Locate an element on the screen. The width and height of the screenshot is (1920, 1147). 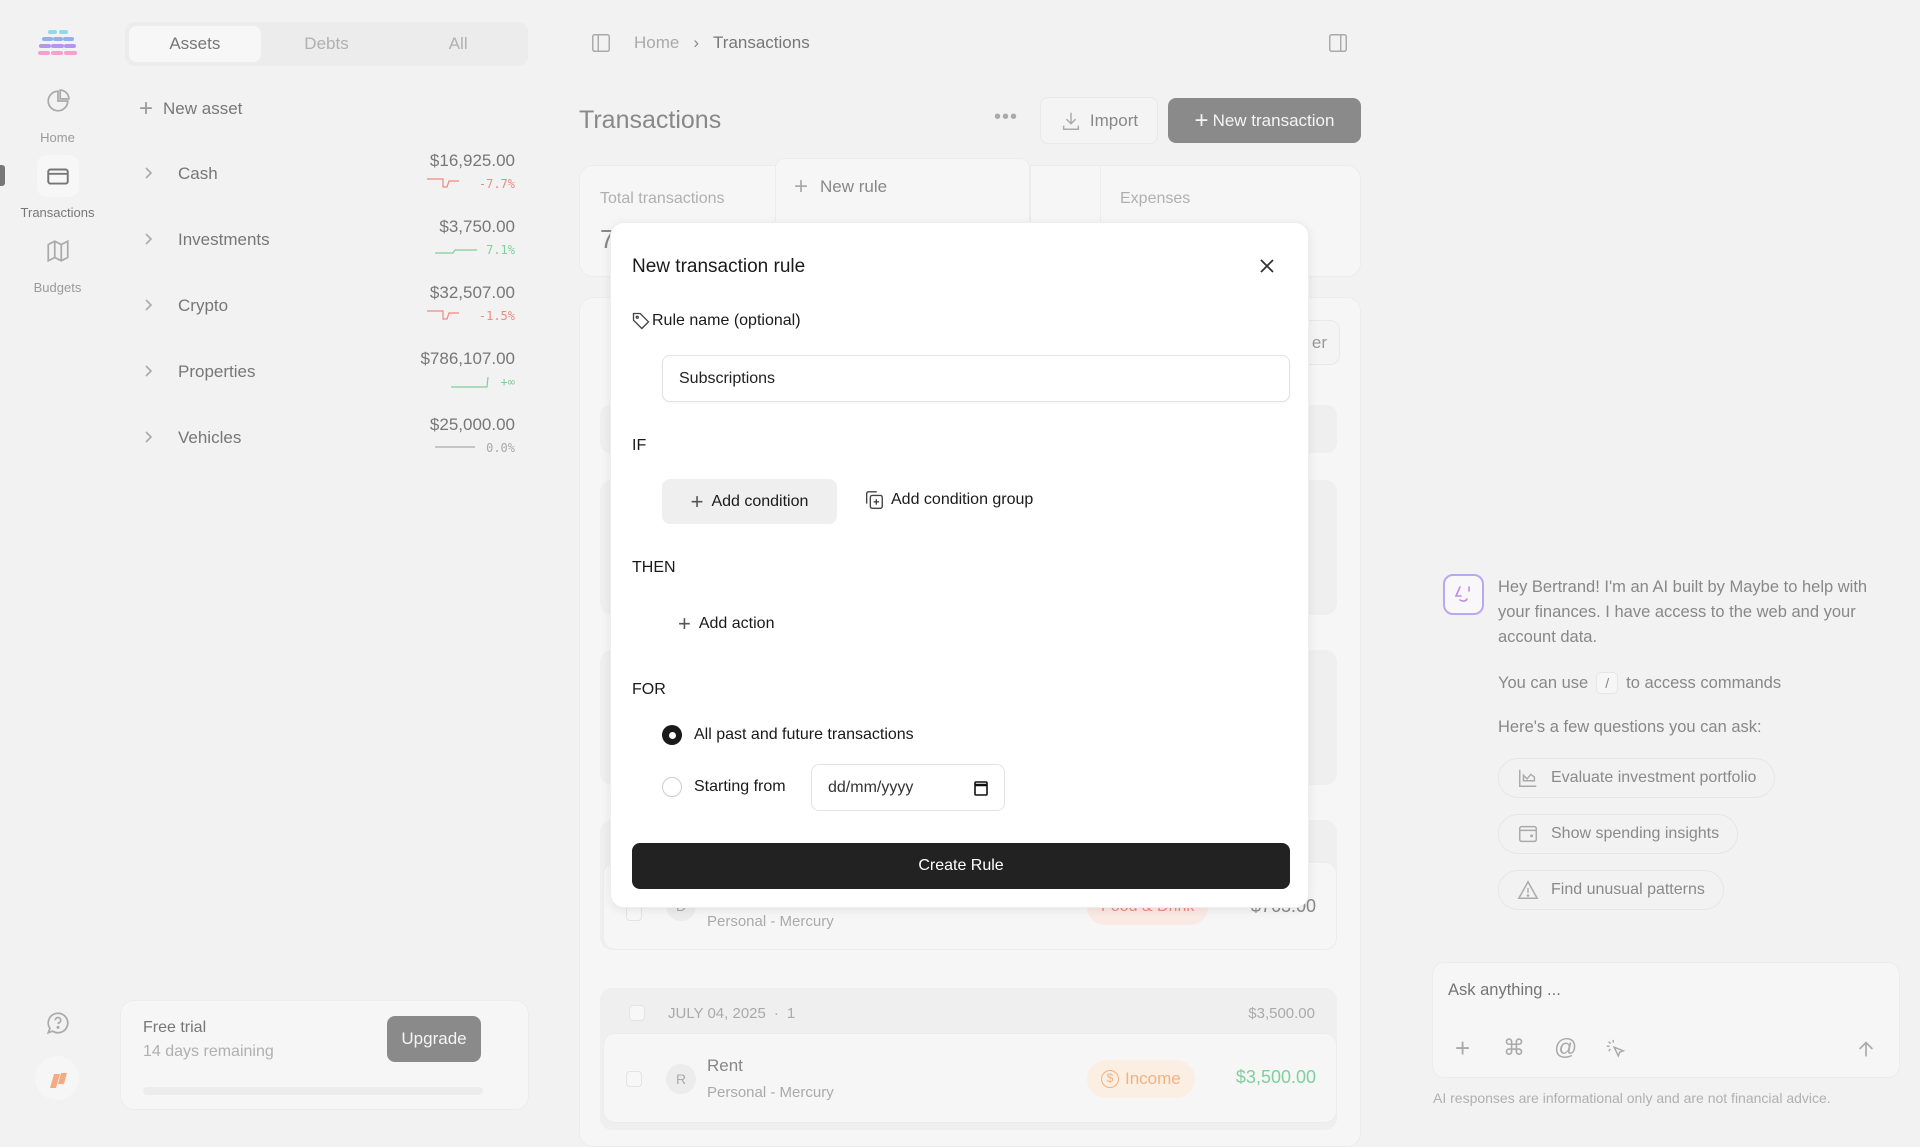
account-group-crypto: Crypto $32,507.00 -1.5% is located at coordinates (327, 307).